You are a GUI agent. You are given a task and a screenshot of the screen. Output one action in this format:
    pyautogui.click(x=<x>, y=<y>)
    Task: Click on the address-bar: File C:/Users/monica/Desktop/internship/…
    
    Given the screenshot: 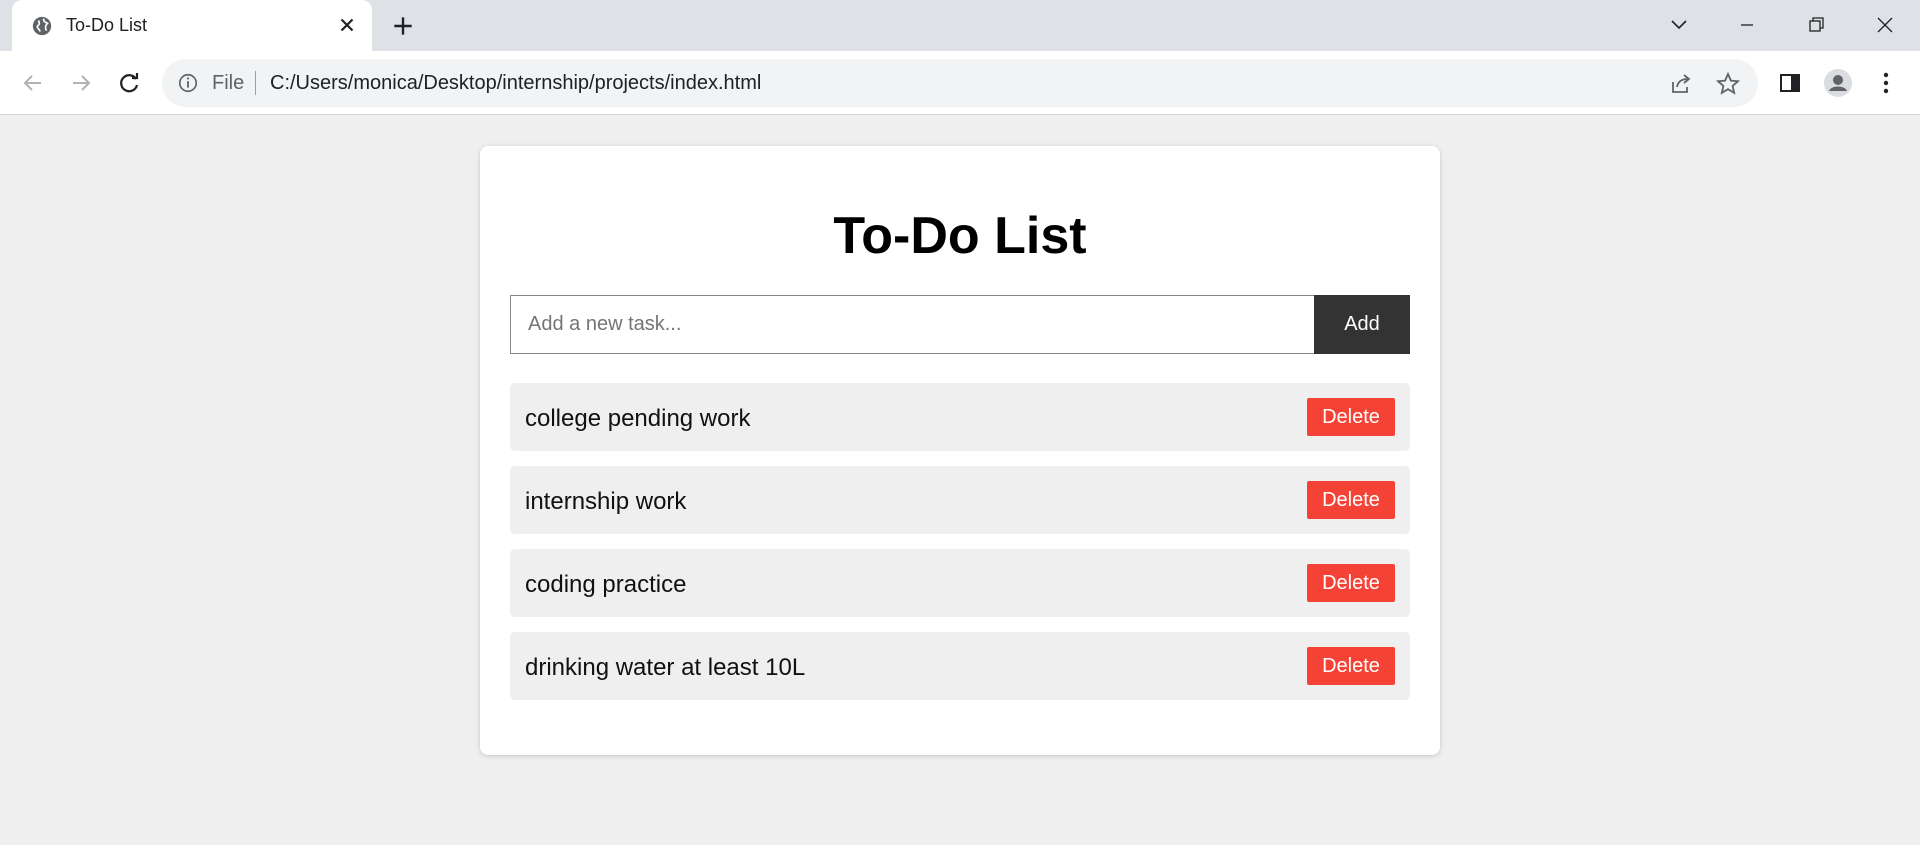 What is the action you would take?
    pyautogui.click(x=960, y=83)
    